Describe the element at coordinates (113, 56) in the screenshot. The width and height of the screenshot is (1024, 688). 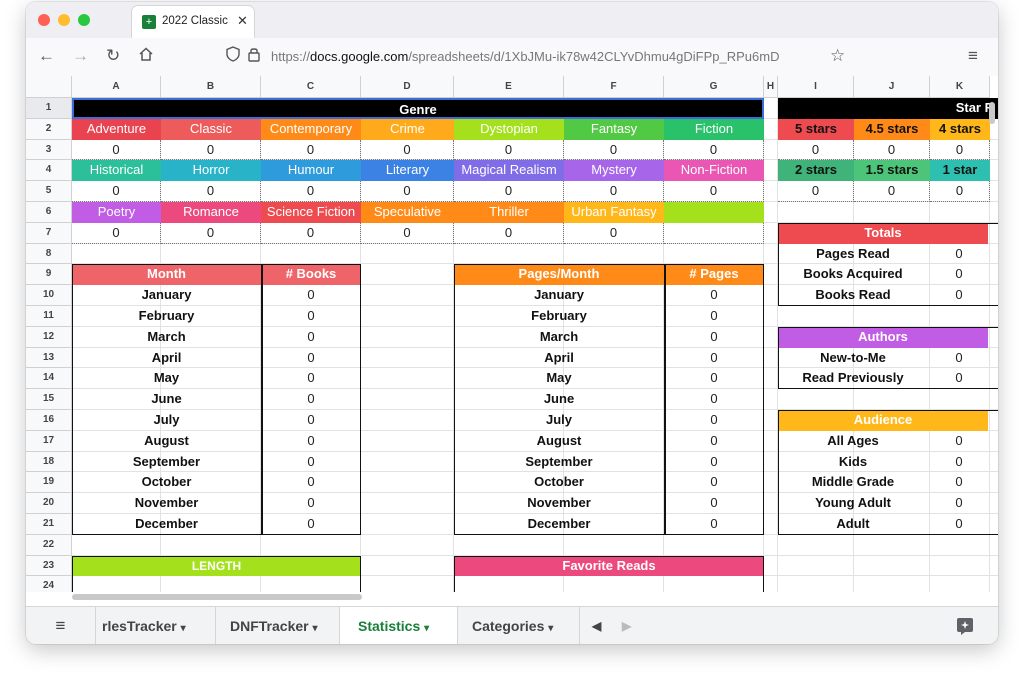
I see `reload-icon: ↻` at that location.